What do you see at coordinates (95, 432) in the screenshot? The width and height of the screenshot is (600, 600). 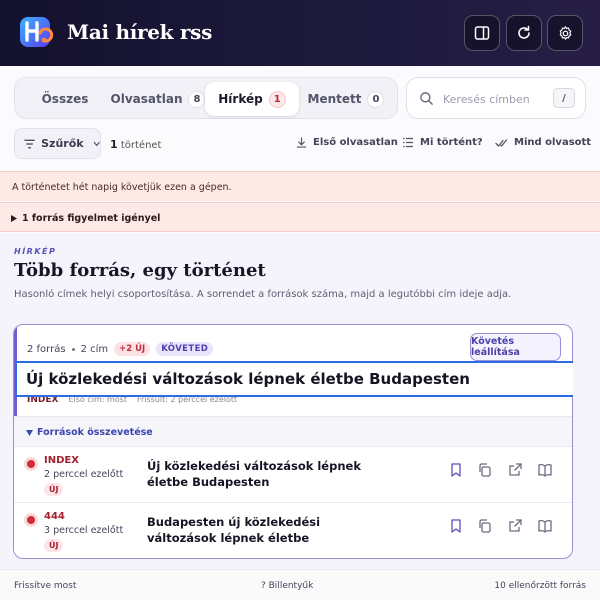 I see `compare-sources-label: Források összevetése` at bounding box center [95, 432].